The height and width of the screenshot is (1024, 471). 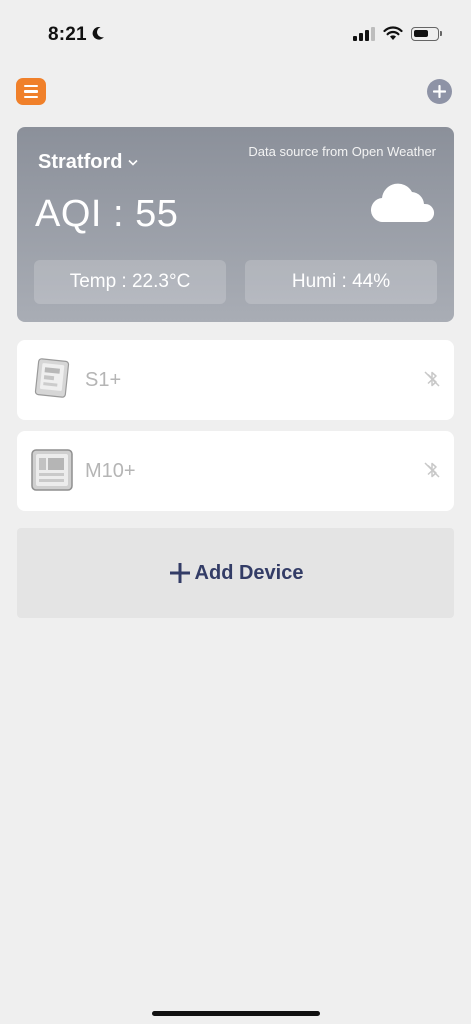 I want to click on wifi-icon, so click(x=393, y=33).